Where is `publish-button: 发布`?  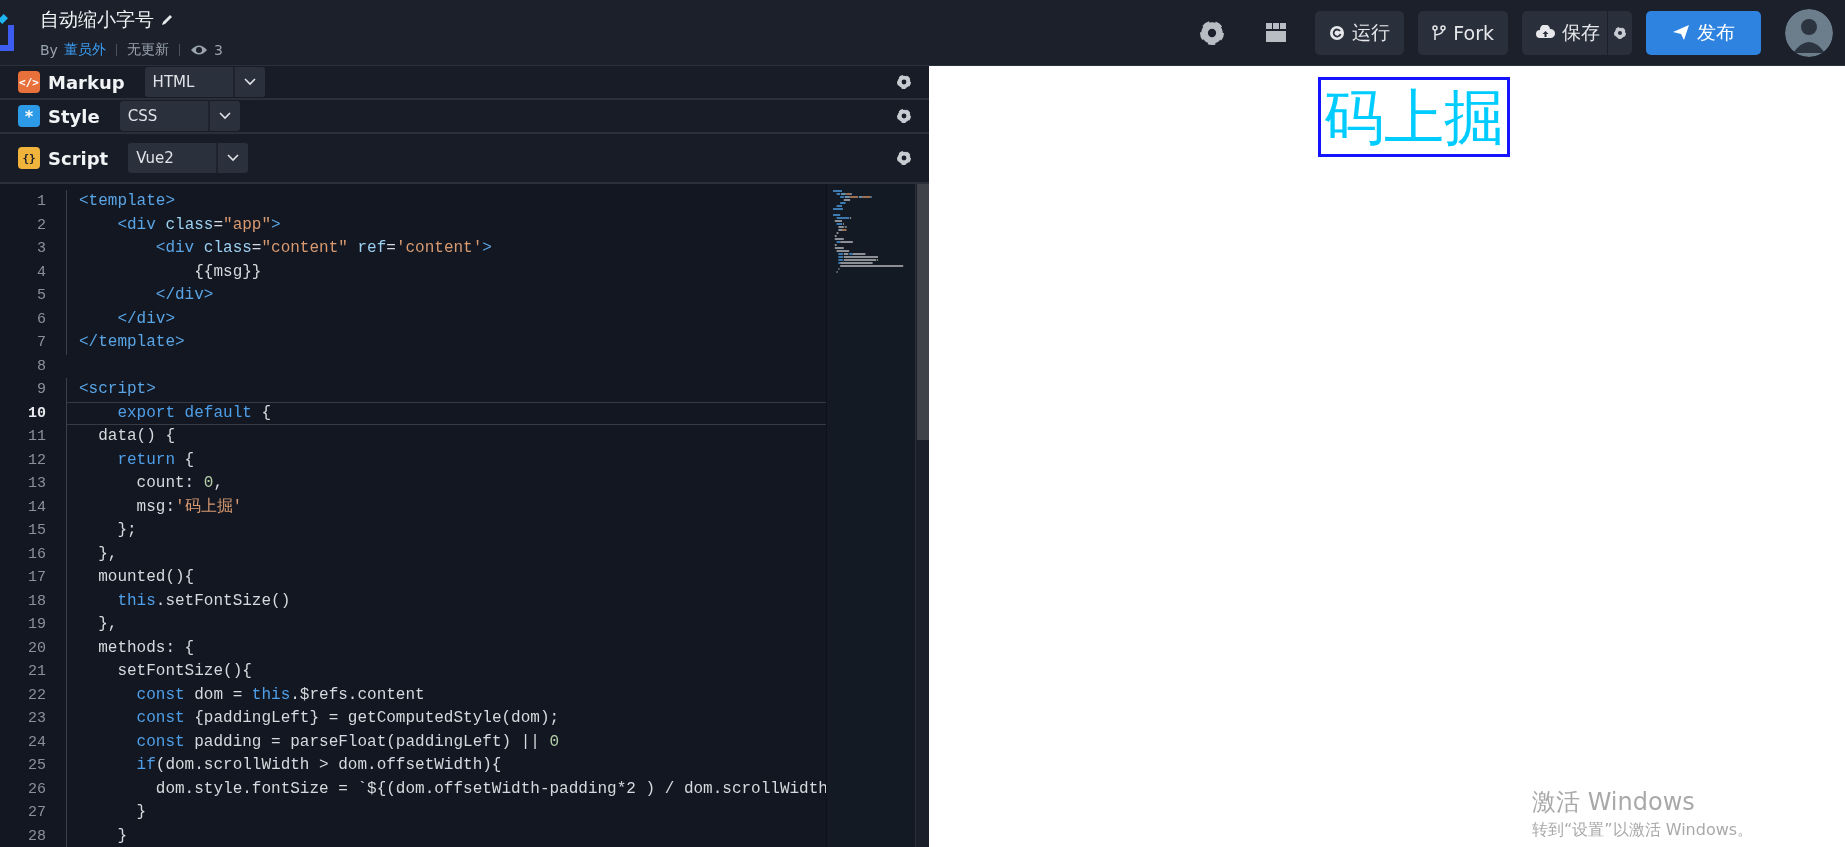 publish-button: 发布 is located at coordinates (1703, 32).